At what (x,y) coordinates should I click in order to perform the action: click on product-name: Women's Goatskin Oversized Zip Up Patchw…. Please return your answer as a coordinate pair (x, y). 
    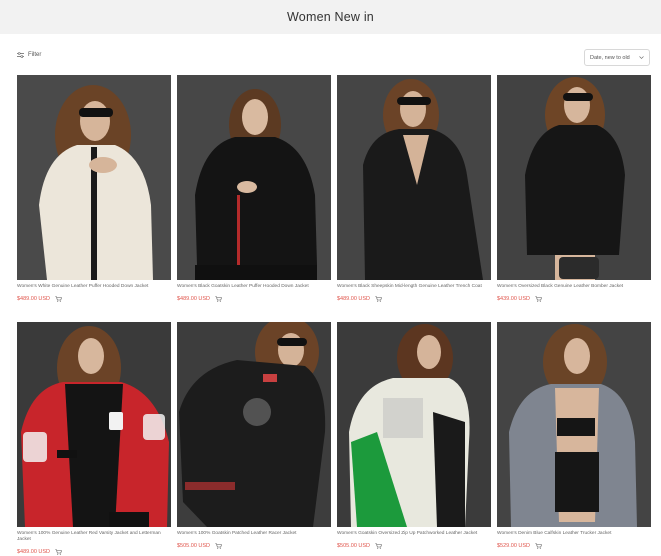
    Looking at the image, I should click on (414, 534).